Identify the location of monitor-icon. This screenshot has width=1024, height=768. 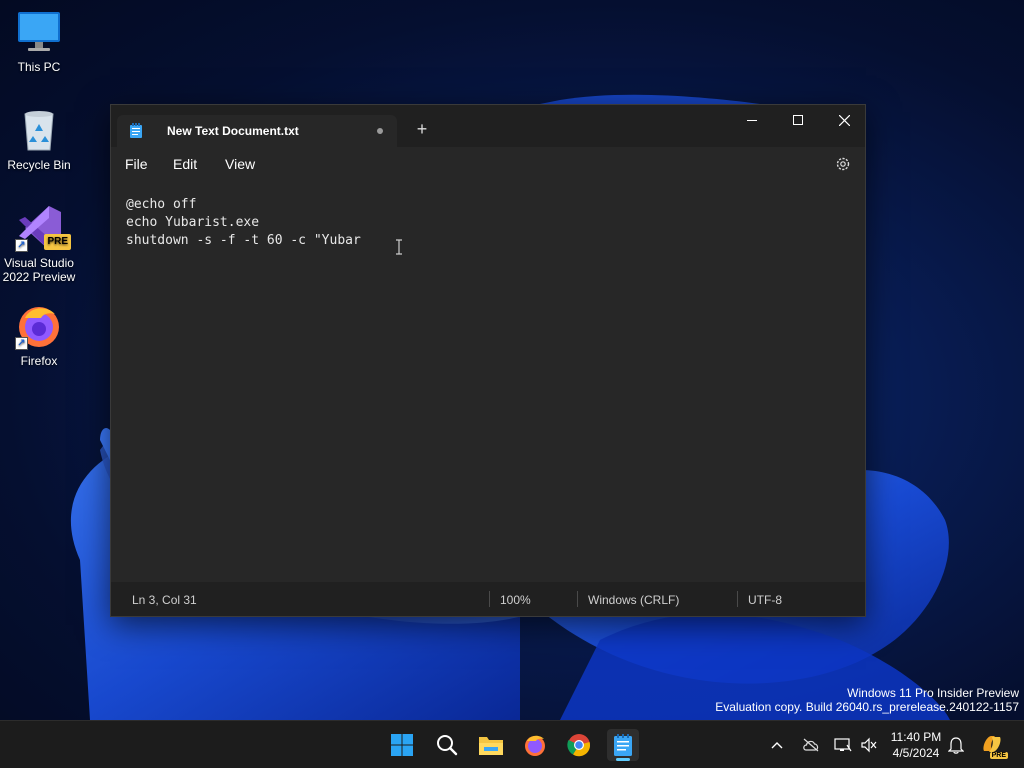
(39, 32).